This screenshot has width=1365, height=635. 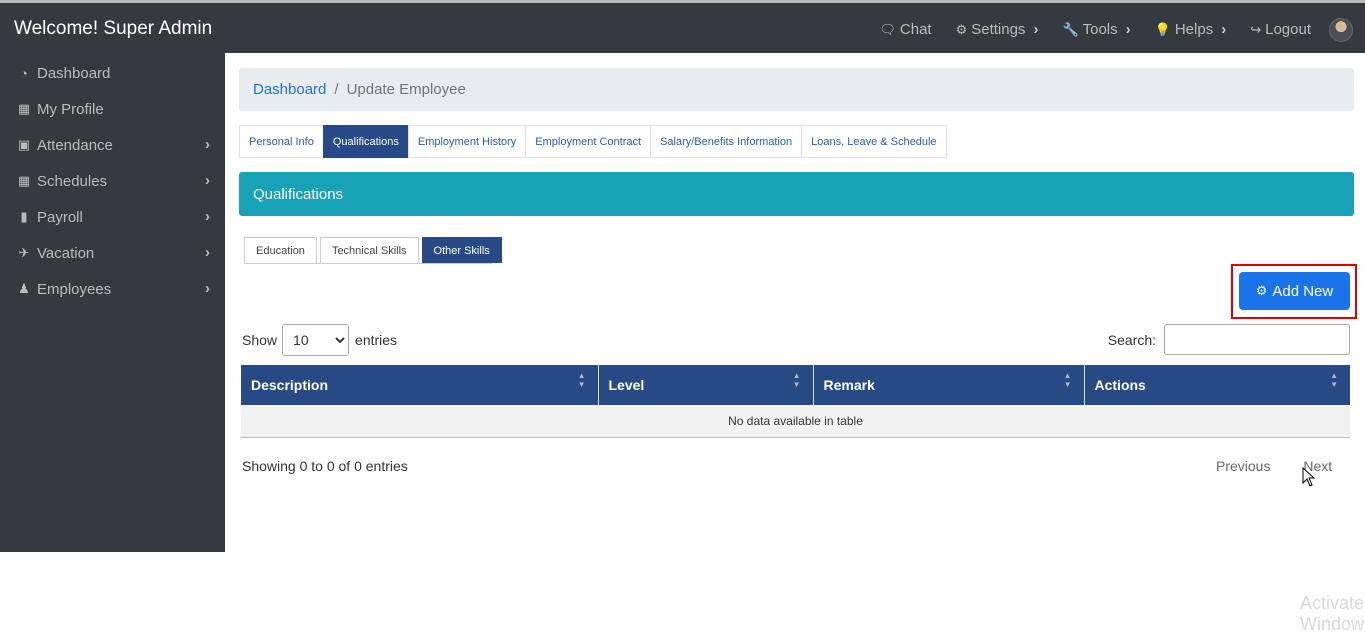 What do you see at coordinates (915, 29) in the screenshot?
I see `nav-chat-label: Chat` at bounding box center [915, 29].